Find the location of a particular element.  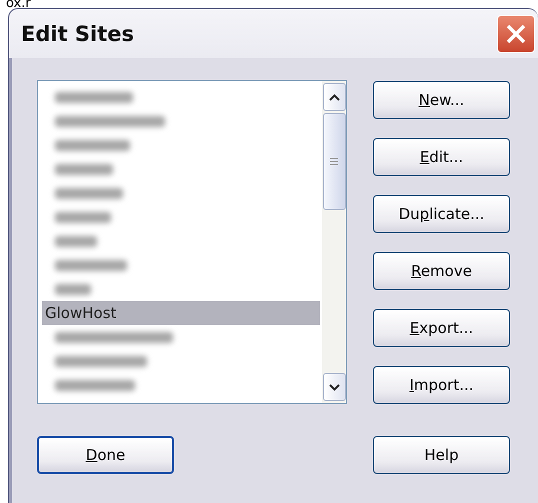

scroll-thumb is located at coordinates (334, 161).